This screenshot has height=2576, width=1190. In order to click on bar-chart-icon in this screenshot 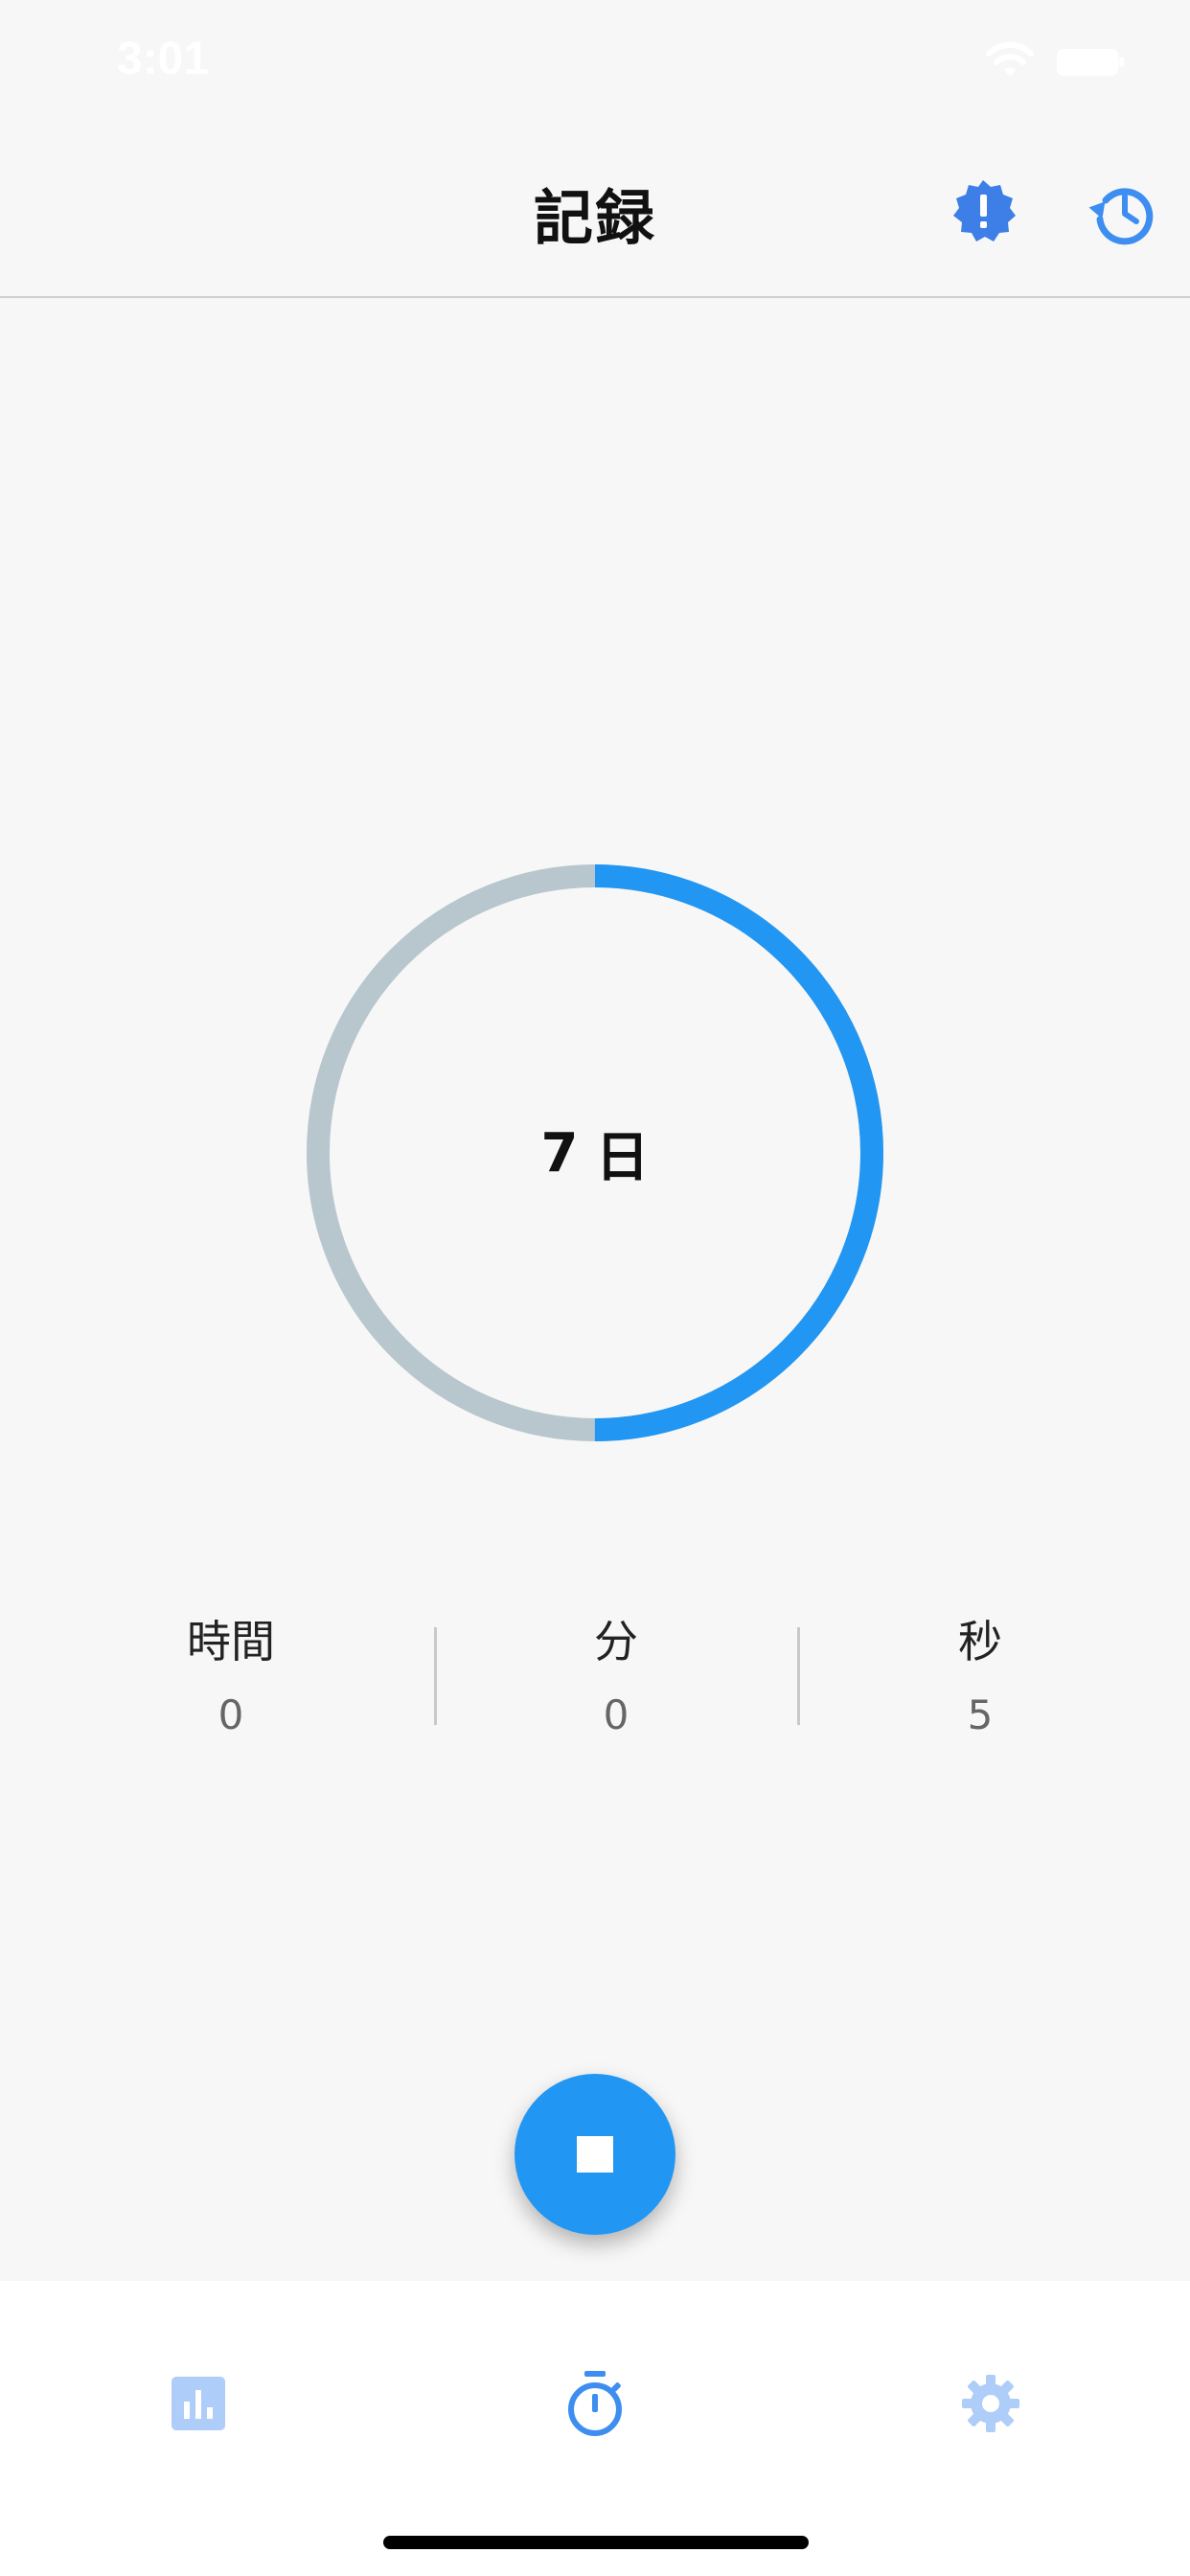, I will do `click(199, 2403)`.